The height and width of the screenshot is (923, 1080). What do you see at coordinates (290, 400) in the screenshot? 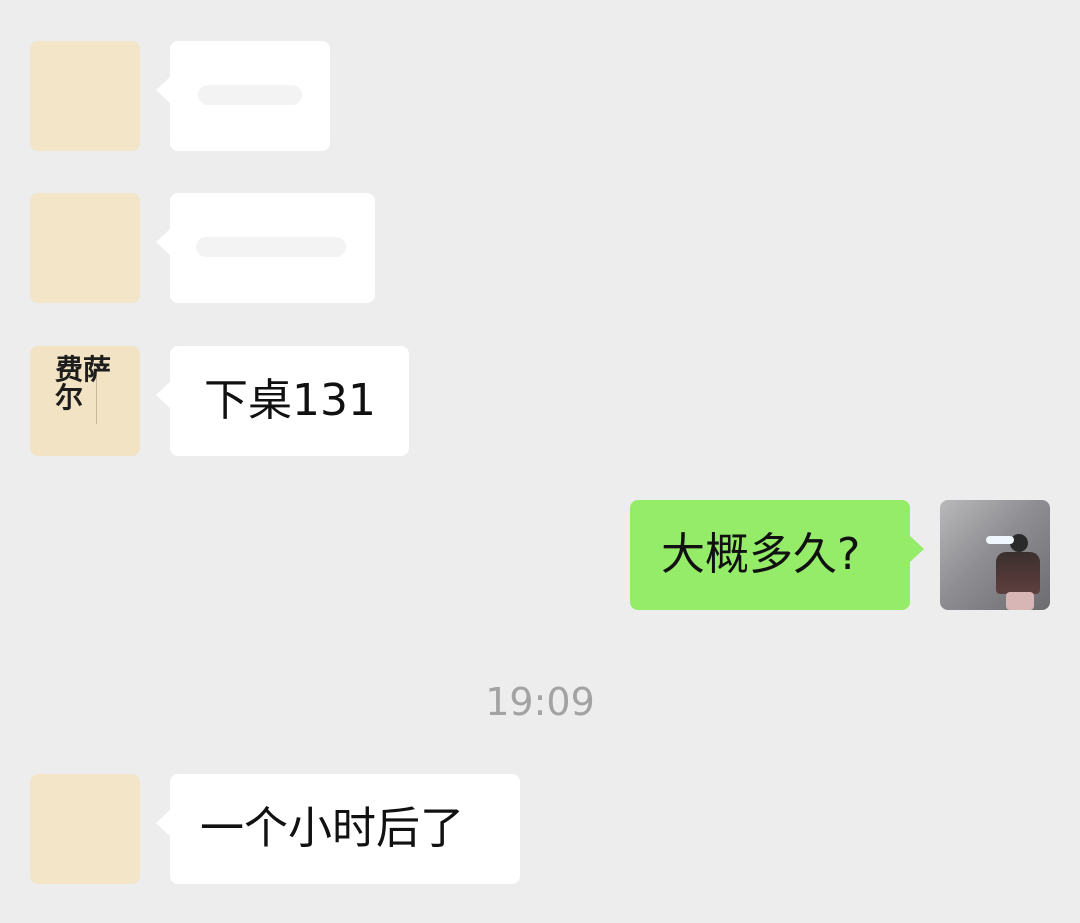
I see `incoming-message-text-3: 下桌131` at bounding box center [290, 400].